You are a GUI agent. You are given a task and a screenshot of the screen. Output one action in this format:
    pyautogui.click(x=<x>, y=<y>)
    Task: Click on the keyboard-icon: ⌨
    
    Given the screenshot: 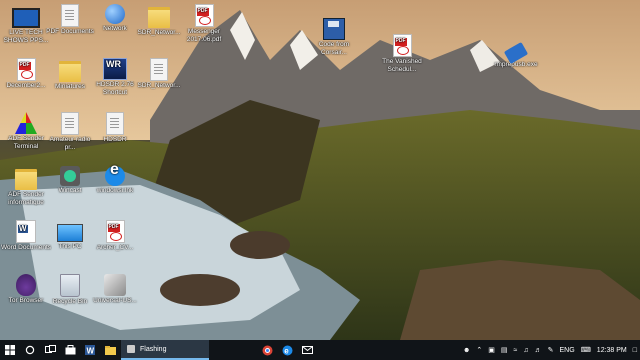 What is the action you would take?
    pyautogui.click(x=586, y=350)
    